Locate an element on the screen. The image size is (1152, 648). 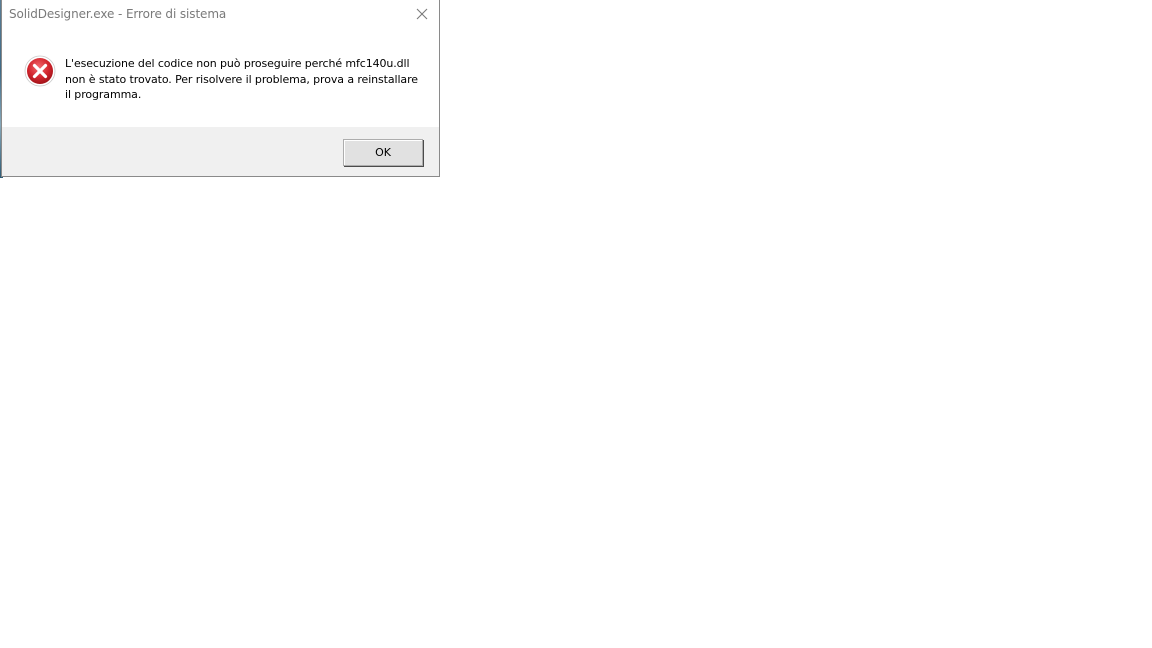
close-icon is located at coordinates (422, 14).